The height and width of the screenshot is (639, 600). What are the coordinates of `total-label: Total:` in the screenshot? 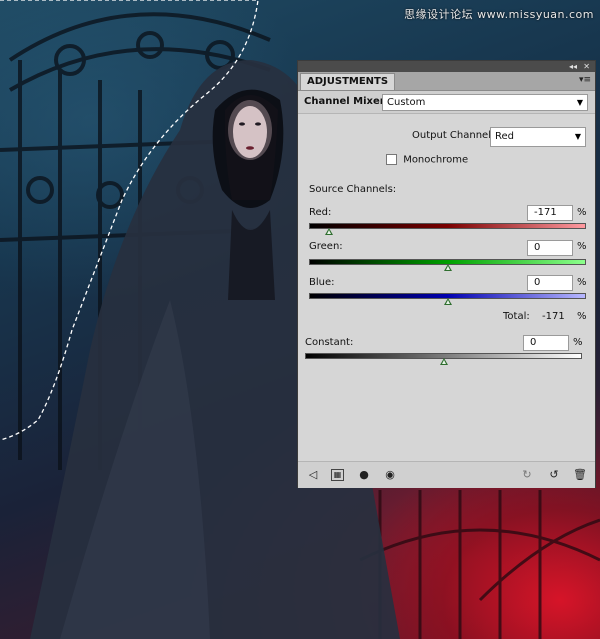 It's located at (516, 316).